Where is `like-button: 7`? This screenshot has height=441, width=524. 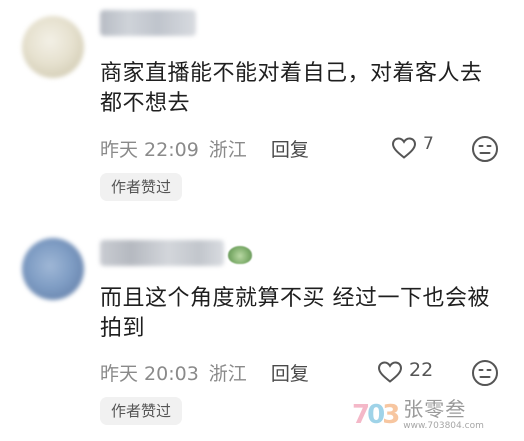
like-button: 7 is located at coordinates (412, 148).